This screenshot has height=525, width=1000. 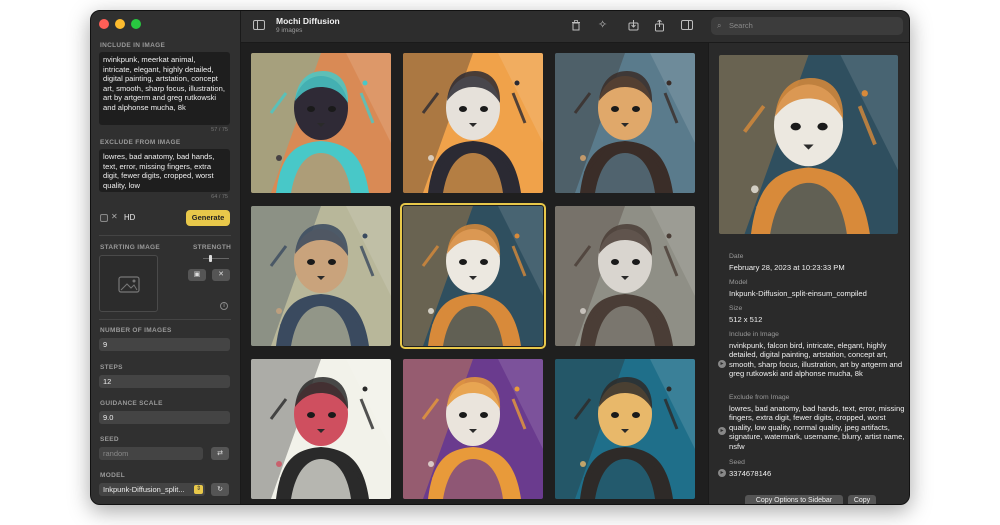 I want to click on selected-image-preview, so click(x=808, y=144).